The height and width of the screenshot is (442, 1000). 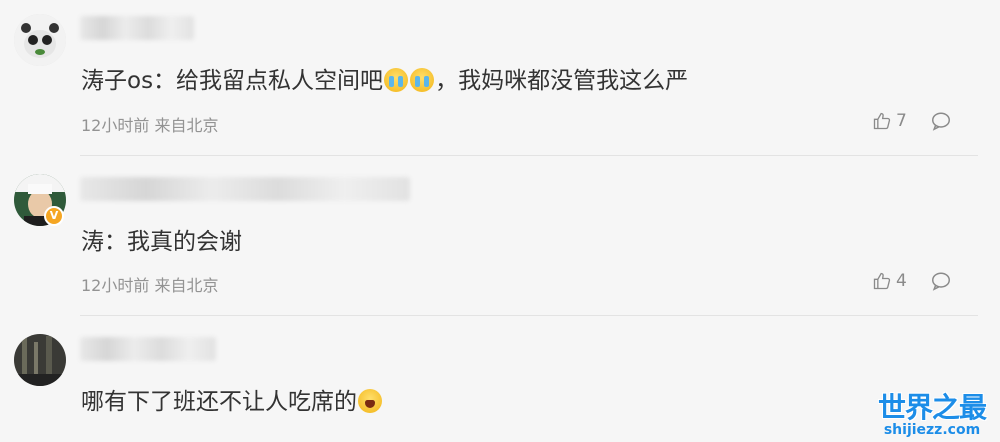 I want to click on comment-text: 涛子os：给我留点私人空间吧 ，我妈咪都没管我这么严, so click(x=385, y=81).